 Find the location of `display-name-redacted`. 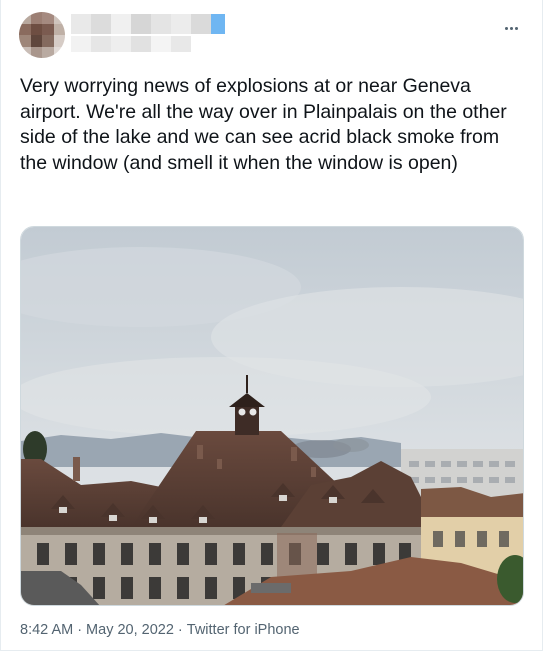

display-name-redacted is located at coordinates (141, 24).